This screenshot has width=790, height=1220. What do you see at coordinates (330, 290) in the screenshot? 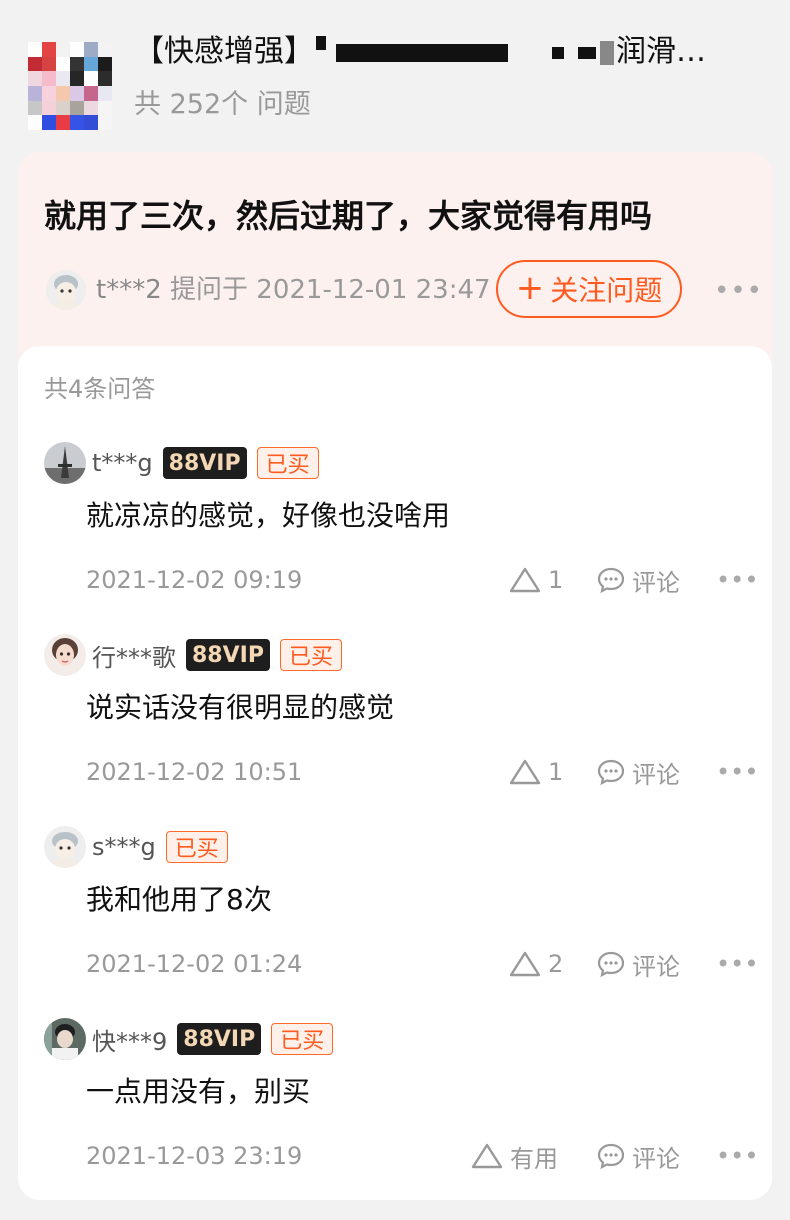
I see `asked-time: 提问于 2021-12-01 23:47` at bounding box center [330, 290].